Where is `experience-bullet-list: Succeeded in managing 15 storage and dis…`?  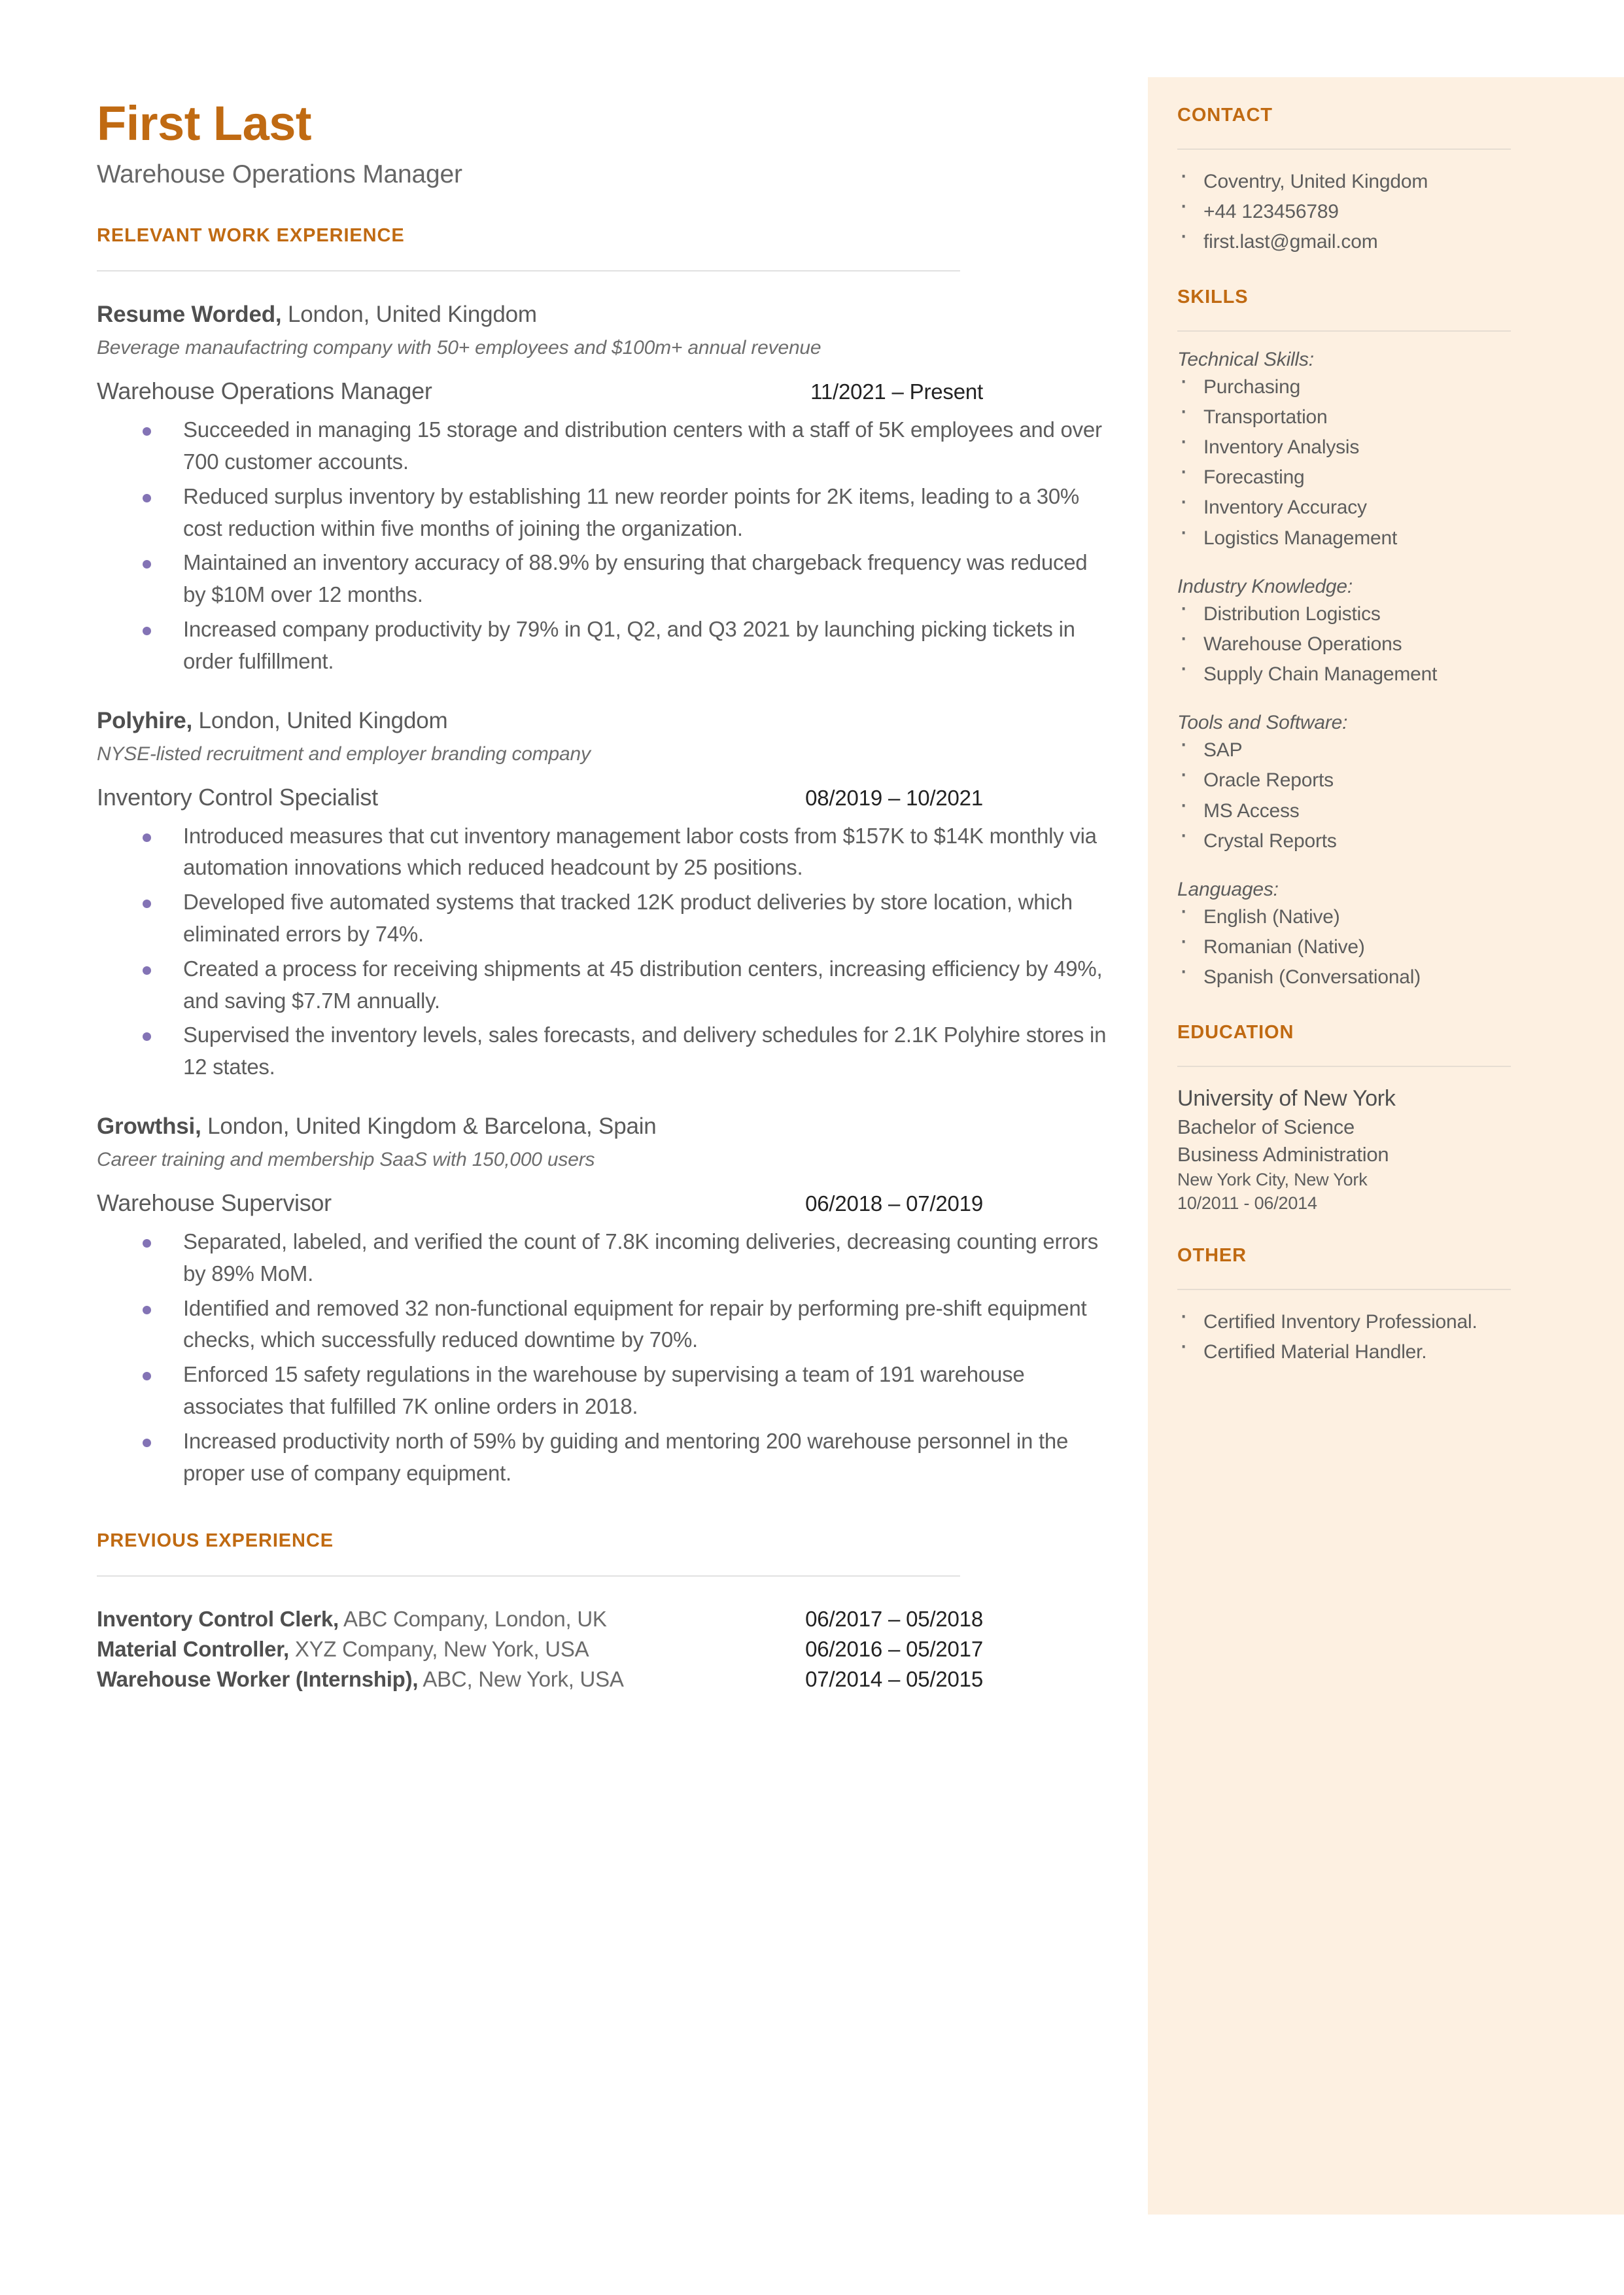 experience-bullet-list: Succeeded in managing 15 storage and dis… is located at coordinates (605, 546).